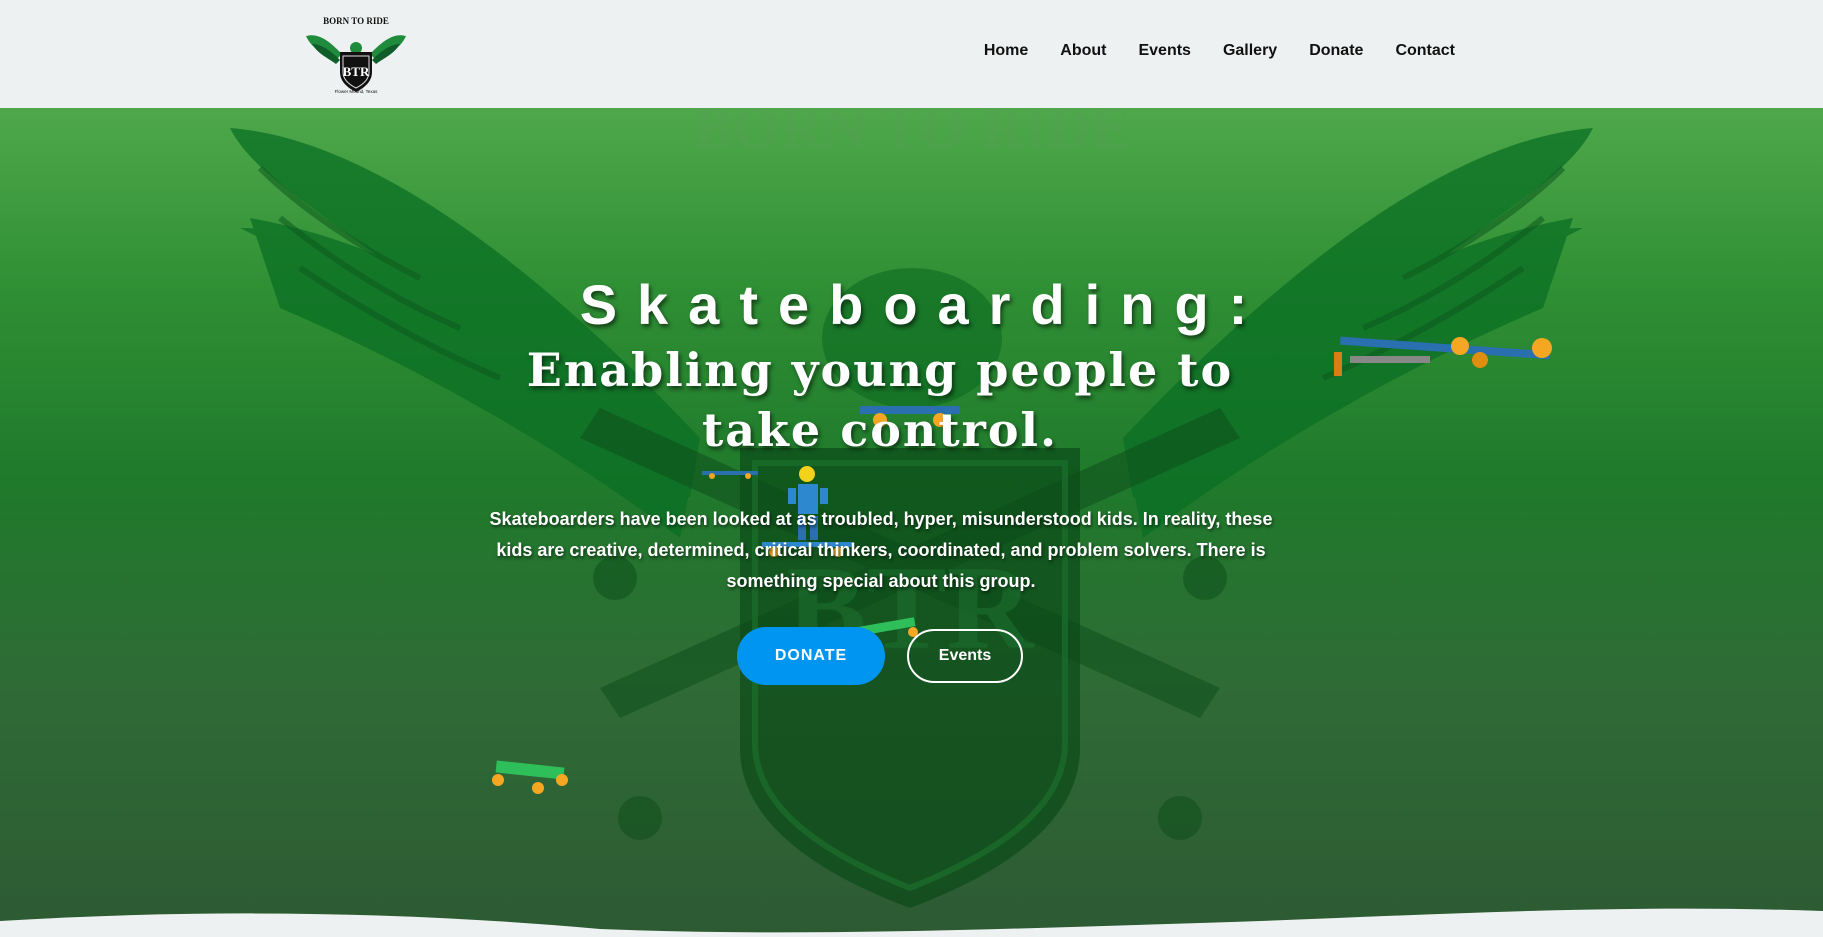 Image resolution: width=1823 pixels, height=937 pixels. What do you see at coordinates (965, 656) in the screenshot?
I see `events-button: Events` at bounding box center [965, 656].